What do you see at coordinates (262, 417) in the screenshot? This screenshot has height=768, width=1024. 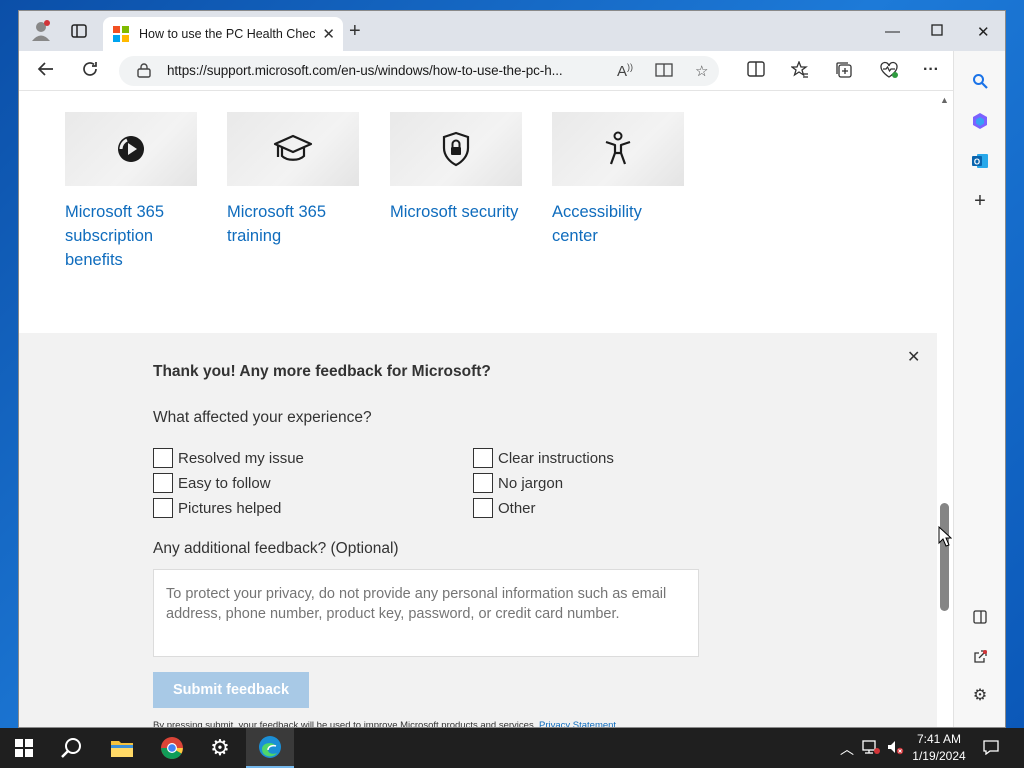 I see `feedback-question: What affected your experience?` at bounding box center [262, 417].